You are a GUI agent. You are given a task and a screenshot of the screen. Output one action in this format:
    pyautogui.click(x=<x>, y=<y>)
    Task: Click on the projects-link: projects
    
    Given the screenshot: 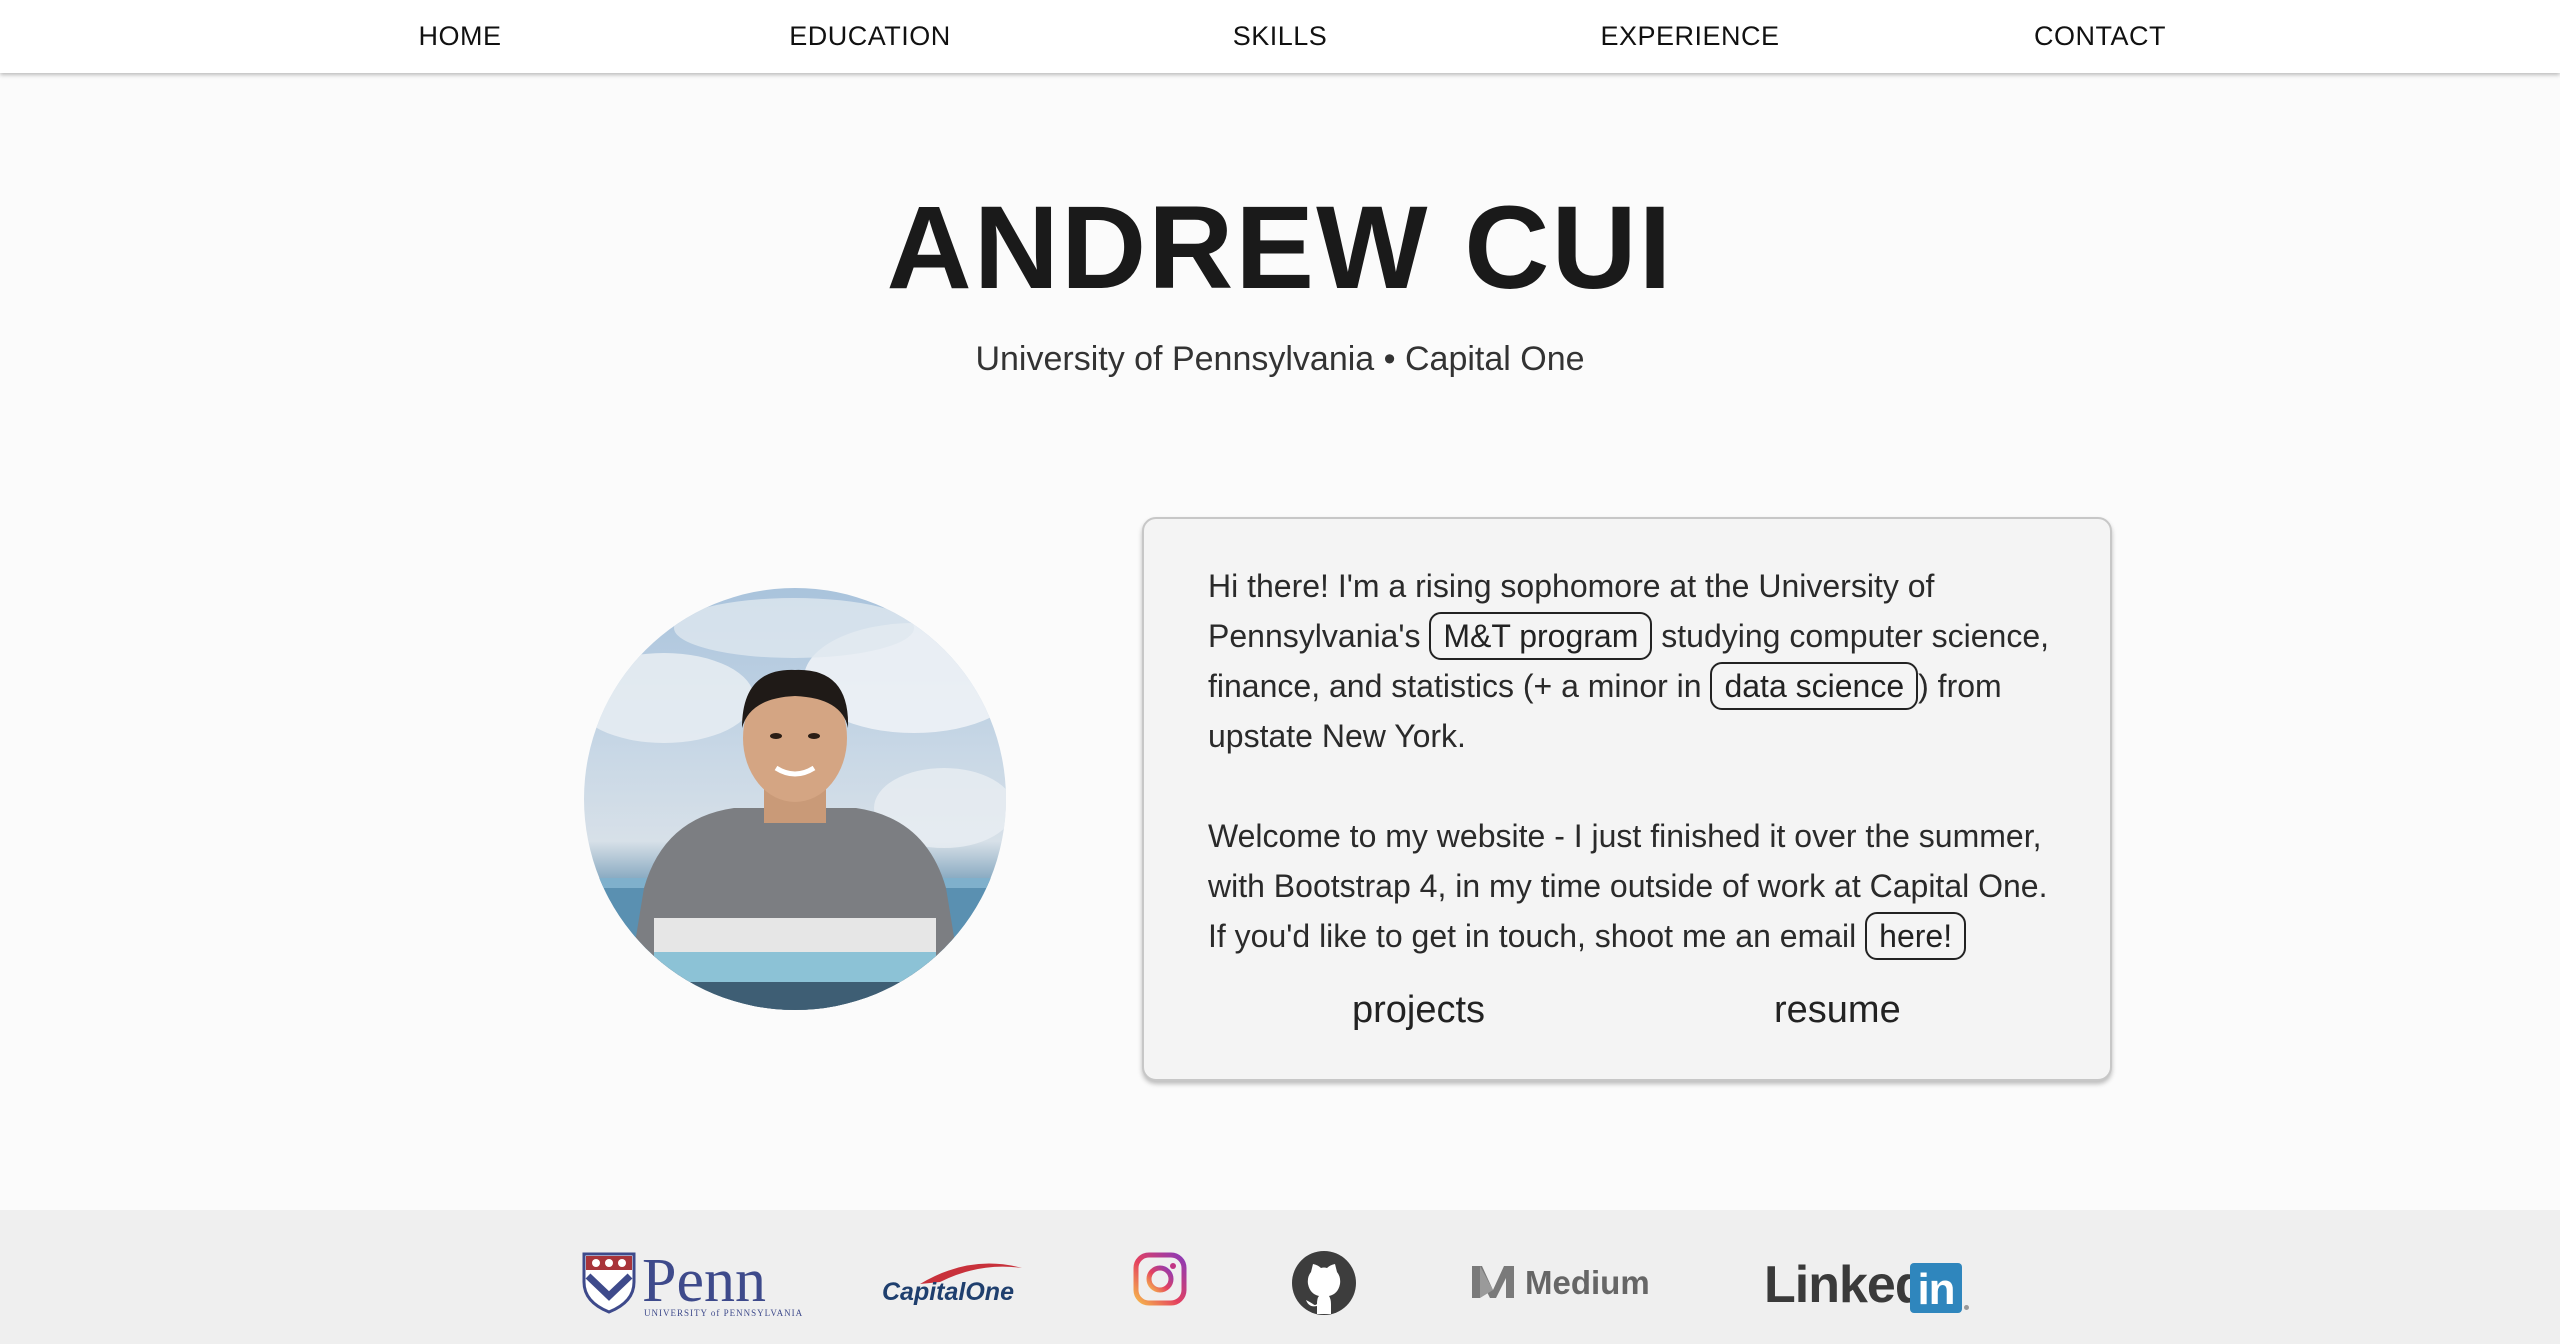 What is the action you would take?
    pyautogui.click(x=1418, y=1010)
    